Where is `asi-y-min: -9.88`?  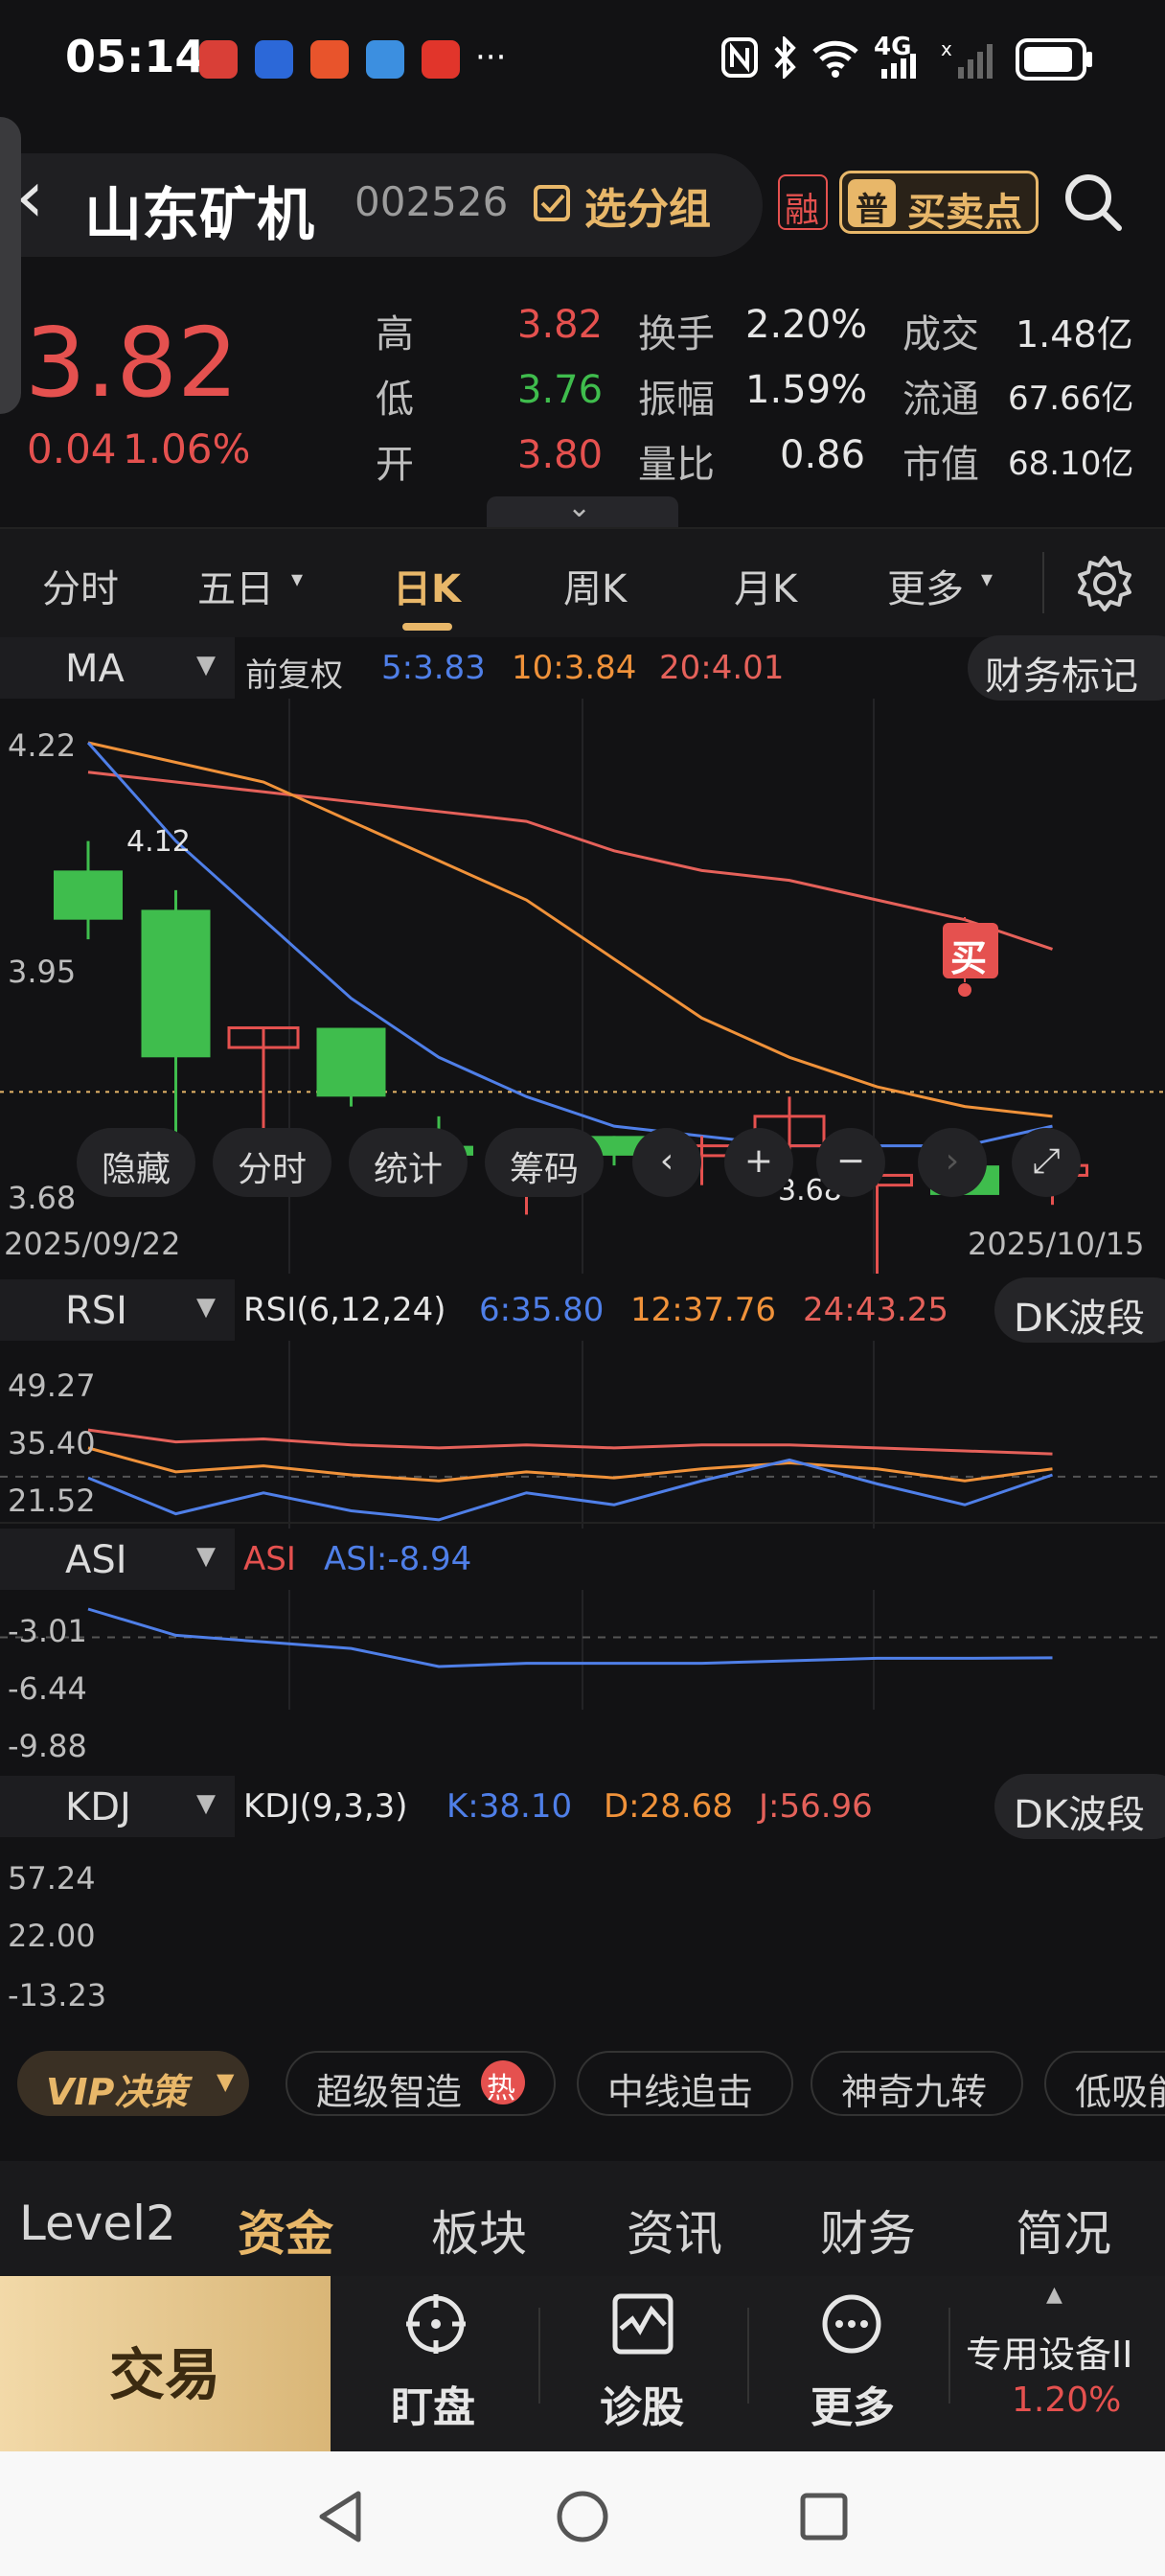 asi-y-min: -9.88 is located at coordinates (47, 1746).